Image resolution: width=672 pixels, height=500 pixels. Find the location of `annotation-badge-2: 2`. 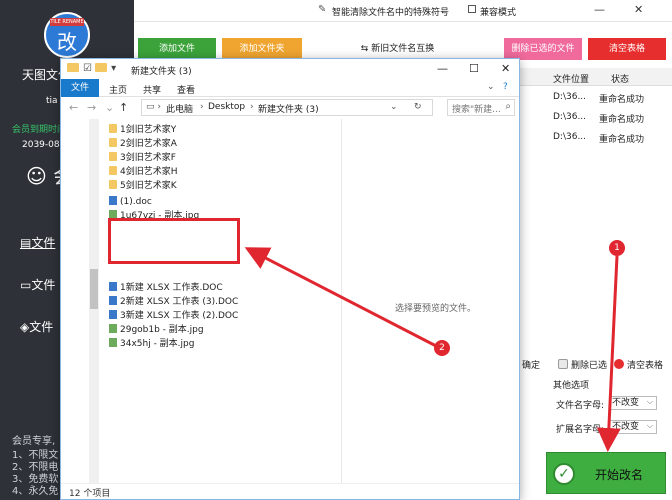

annotation-badge-2: 2 is located at coordinates (442, 348).